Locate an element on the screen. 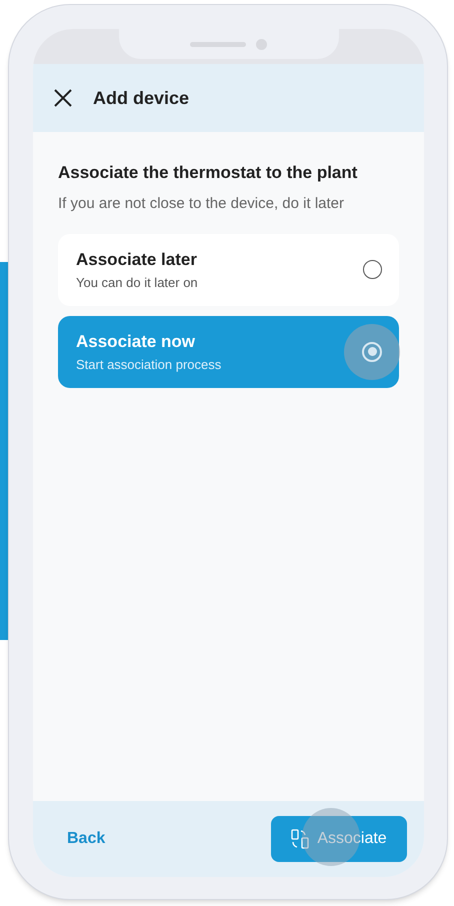 Image resolution: width=454 pixels, height=906 pixels. associate-button: Associate is located at coordinates (339, 839).